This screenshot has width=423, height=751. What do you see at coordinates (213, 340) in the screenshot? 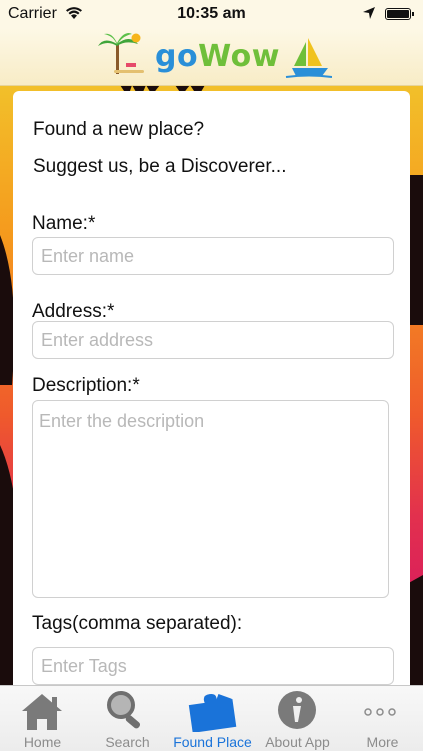
I see `address-input: Enter address` at bounding box center [213, 340].